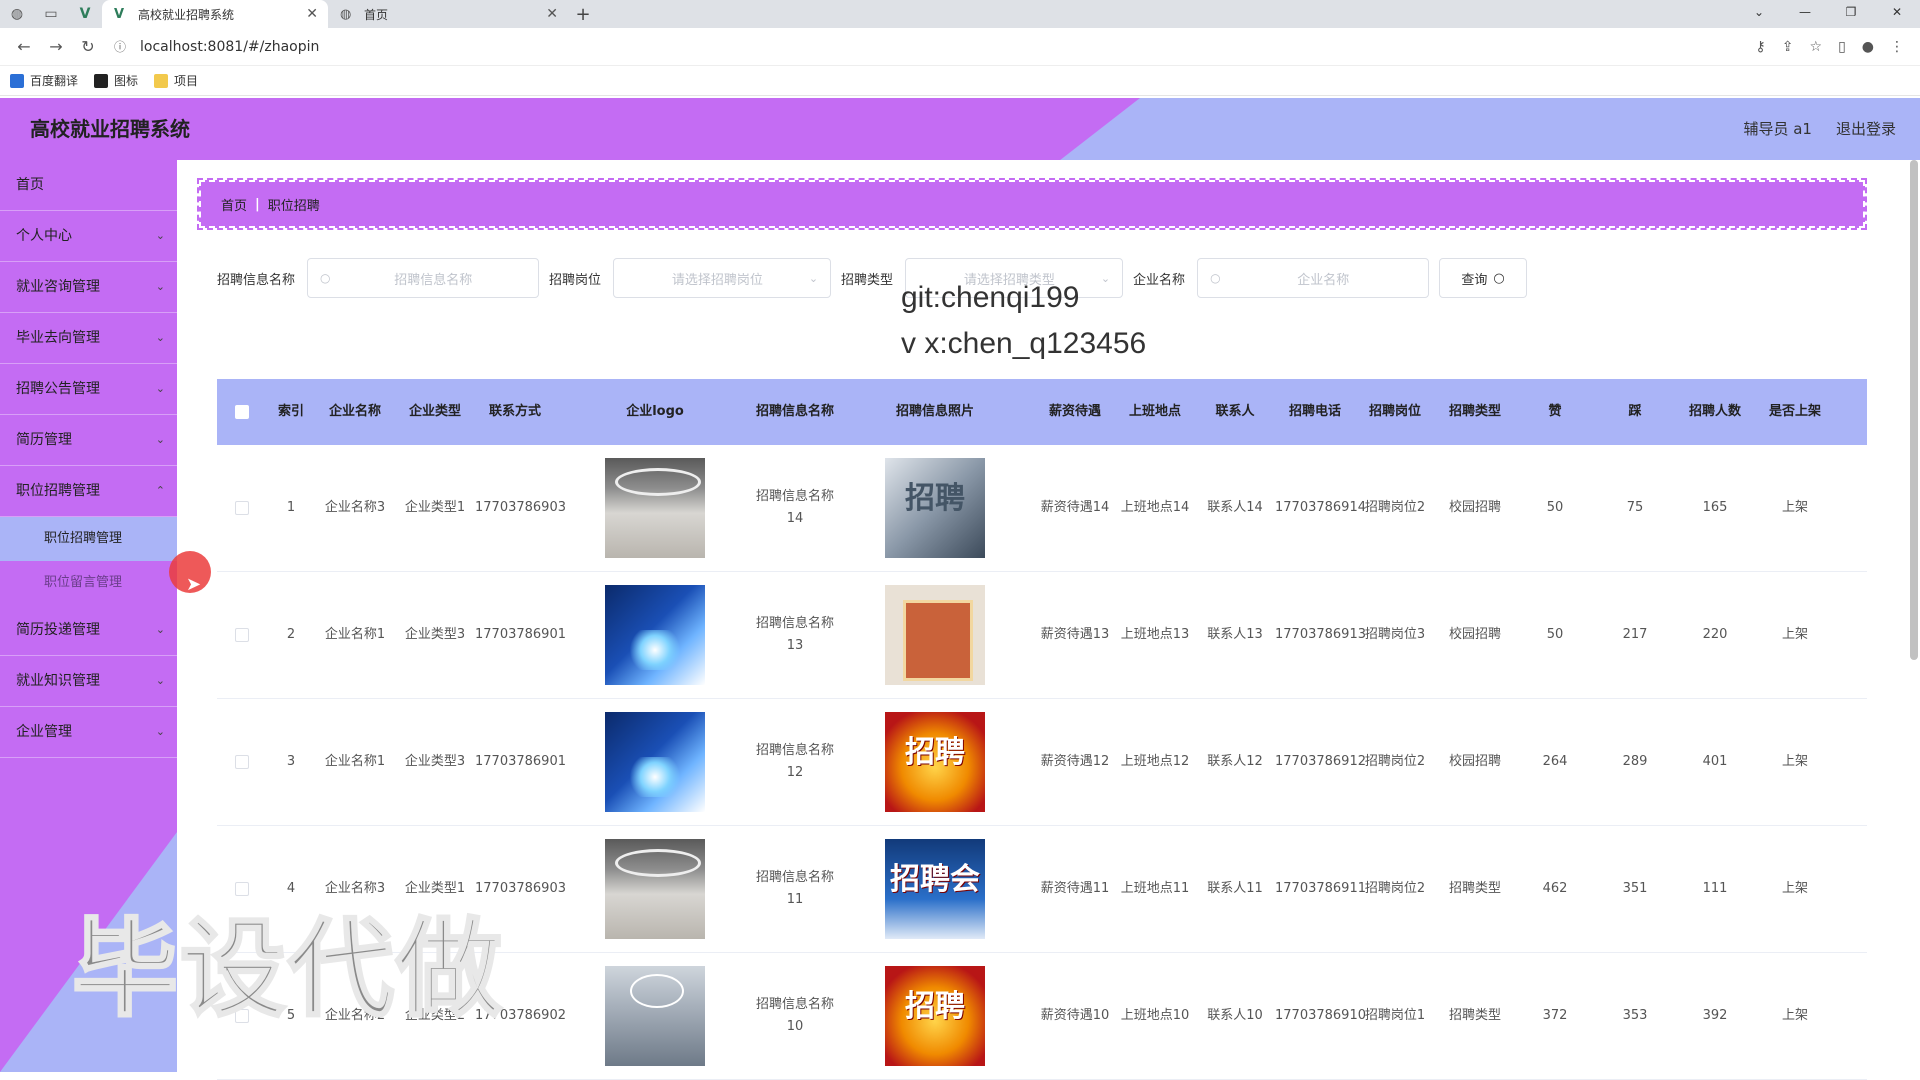 This screenshot has height=1080, width=1920. What do you see at coordinates (1914, 410) in the screenshot?
I see `page-scrollbar` at bounding box center [1914, 410].